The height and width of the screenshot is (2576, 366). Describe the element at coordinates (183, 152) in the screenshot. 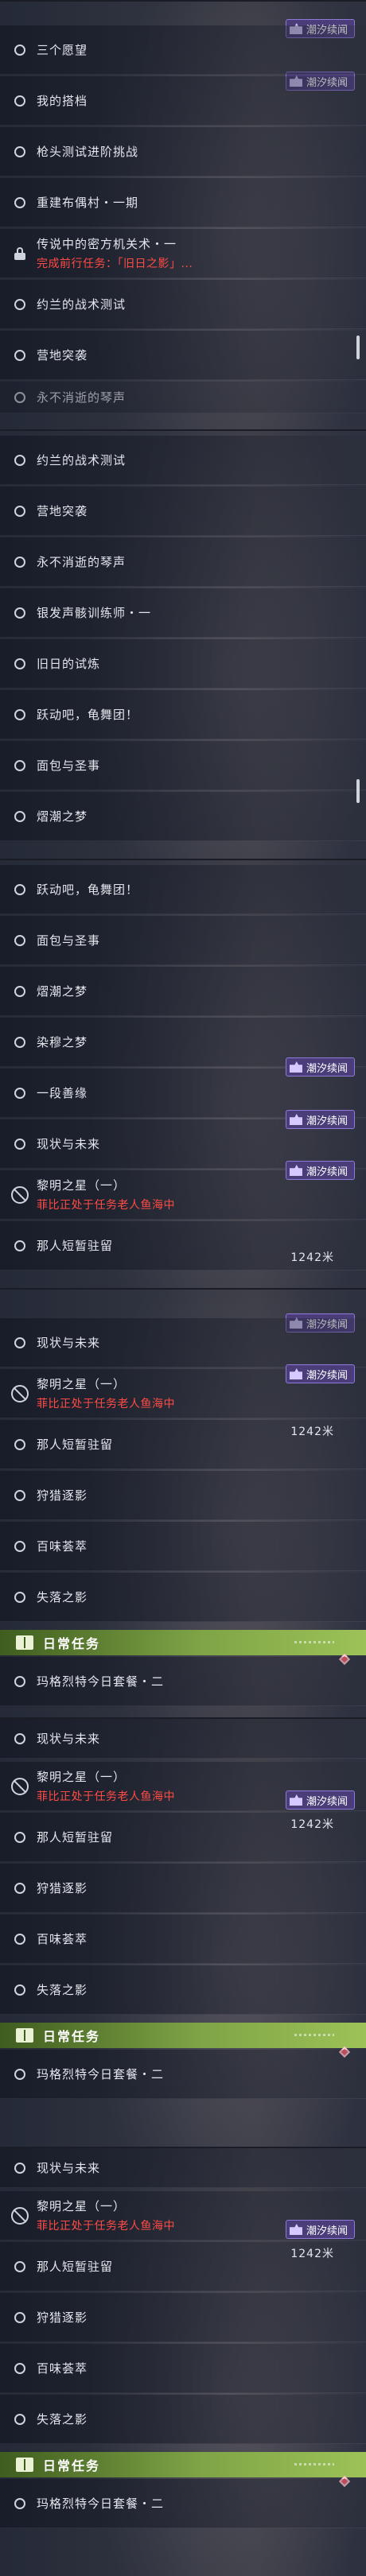

I see `quest-item: 枪头测试进阶挑战` at that location.